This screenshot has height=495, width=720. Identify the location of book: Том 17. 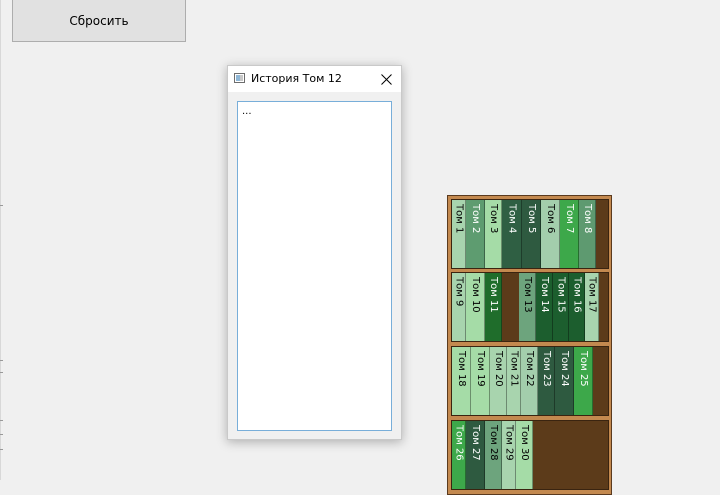
(592, 307).